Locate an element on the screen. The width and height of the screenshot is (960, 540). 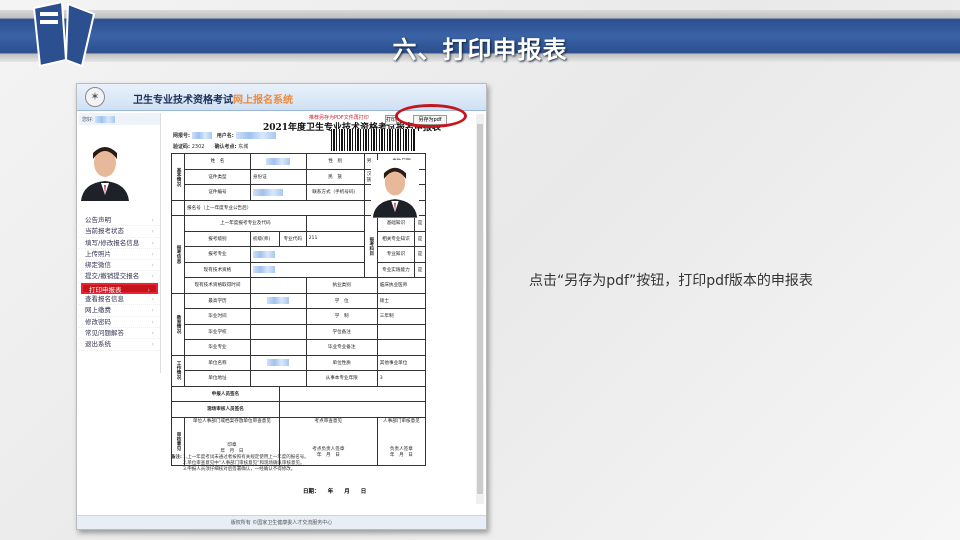
form-photo is located at coordinates (395, 189).